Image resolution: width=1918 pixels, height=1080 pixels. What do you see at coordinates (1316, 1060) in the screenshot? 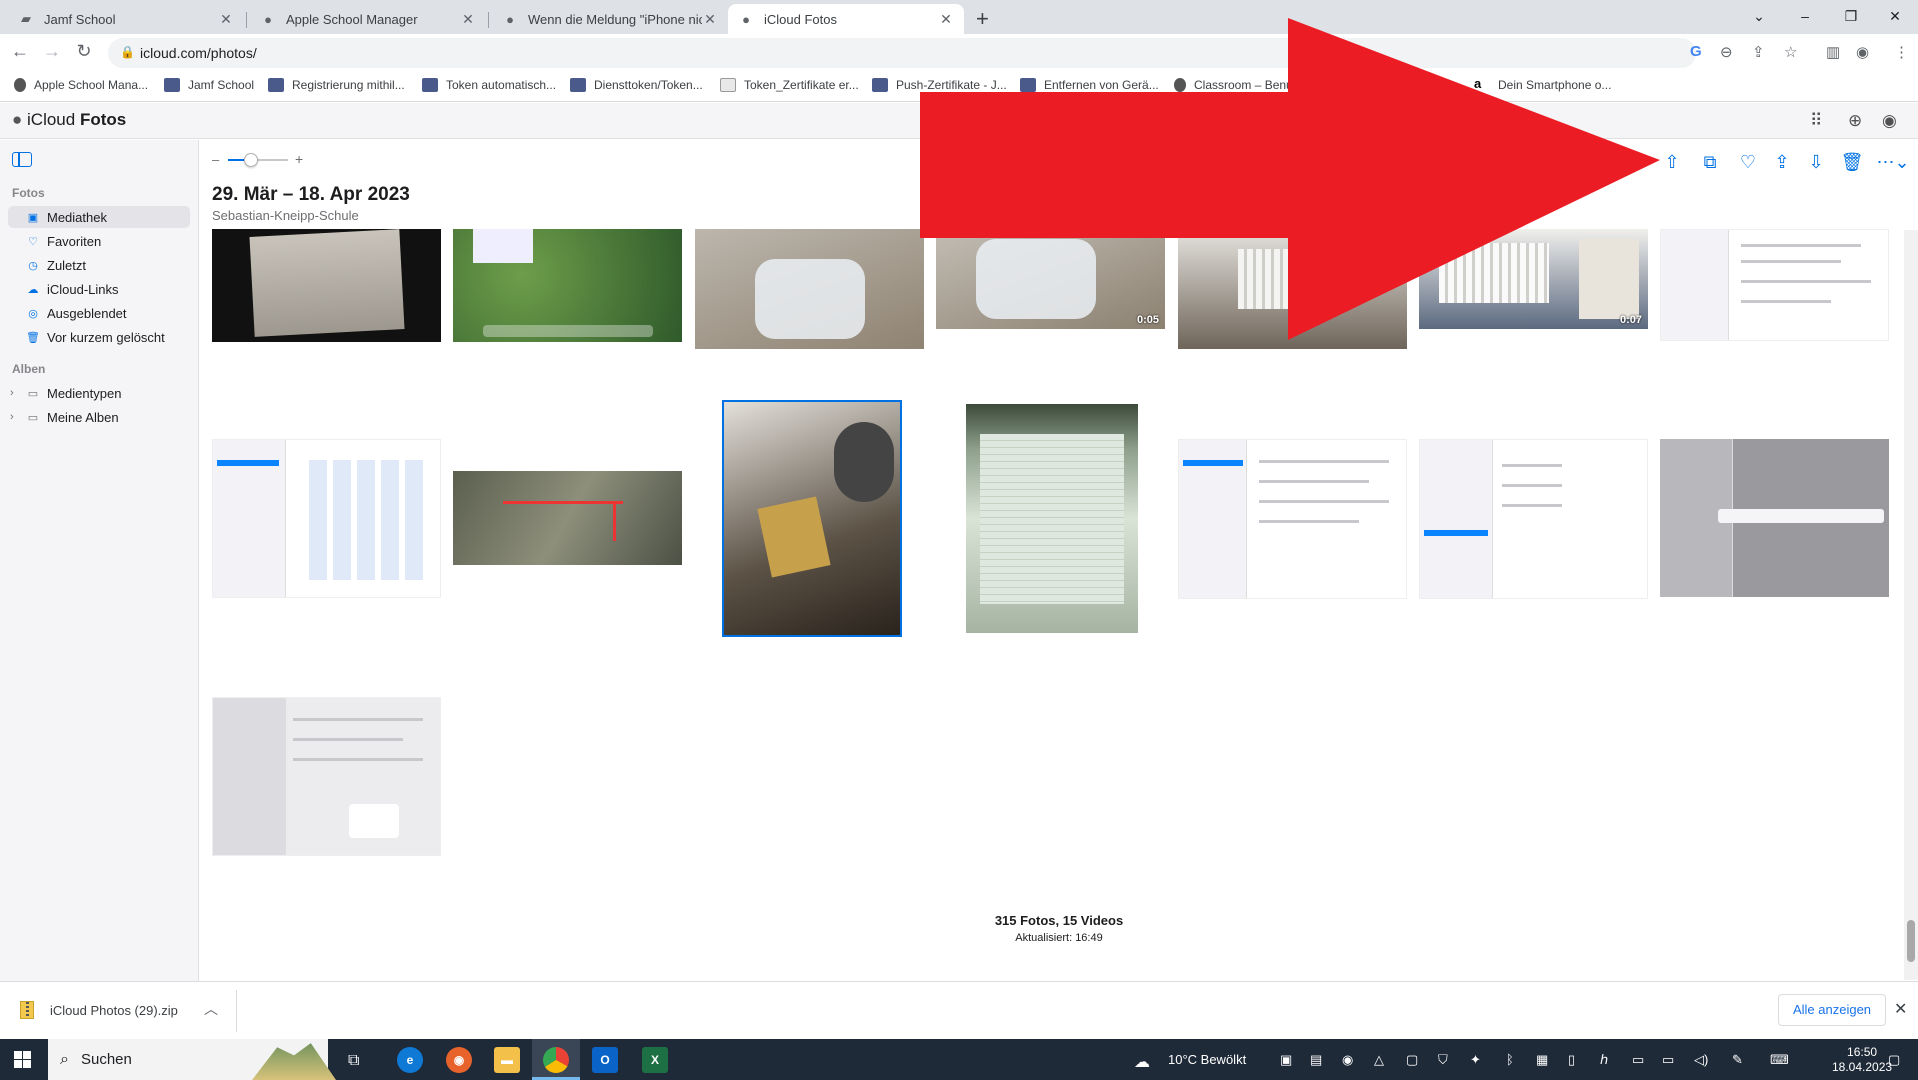
I see `tray-app-icon: ▤` at bounding box center [1316, 1060].